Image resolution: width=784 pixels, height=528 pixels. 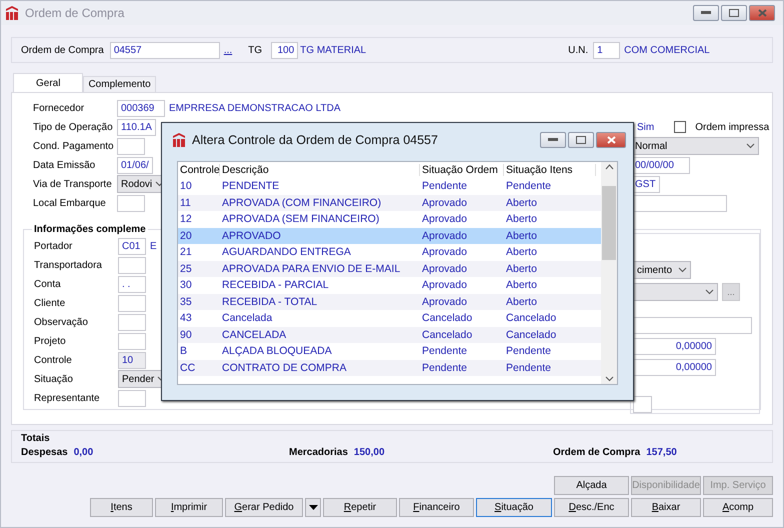 I want to click on field-description: EMPRRESA DEMONSTRACAO LTDA, so click(x=255, y=108).